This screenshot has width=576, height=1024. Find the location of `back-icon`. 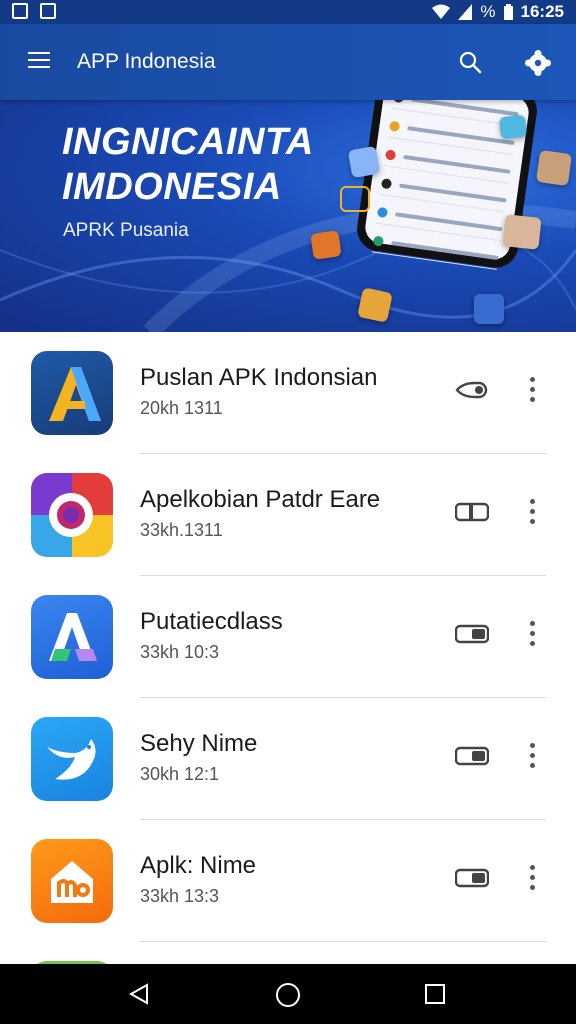

back-icon is located at coordinates (139, 994).